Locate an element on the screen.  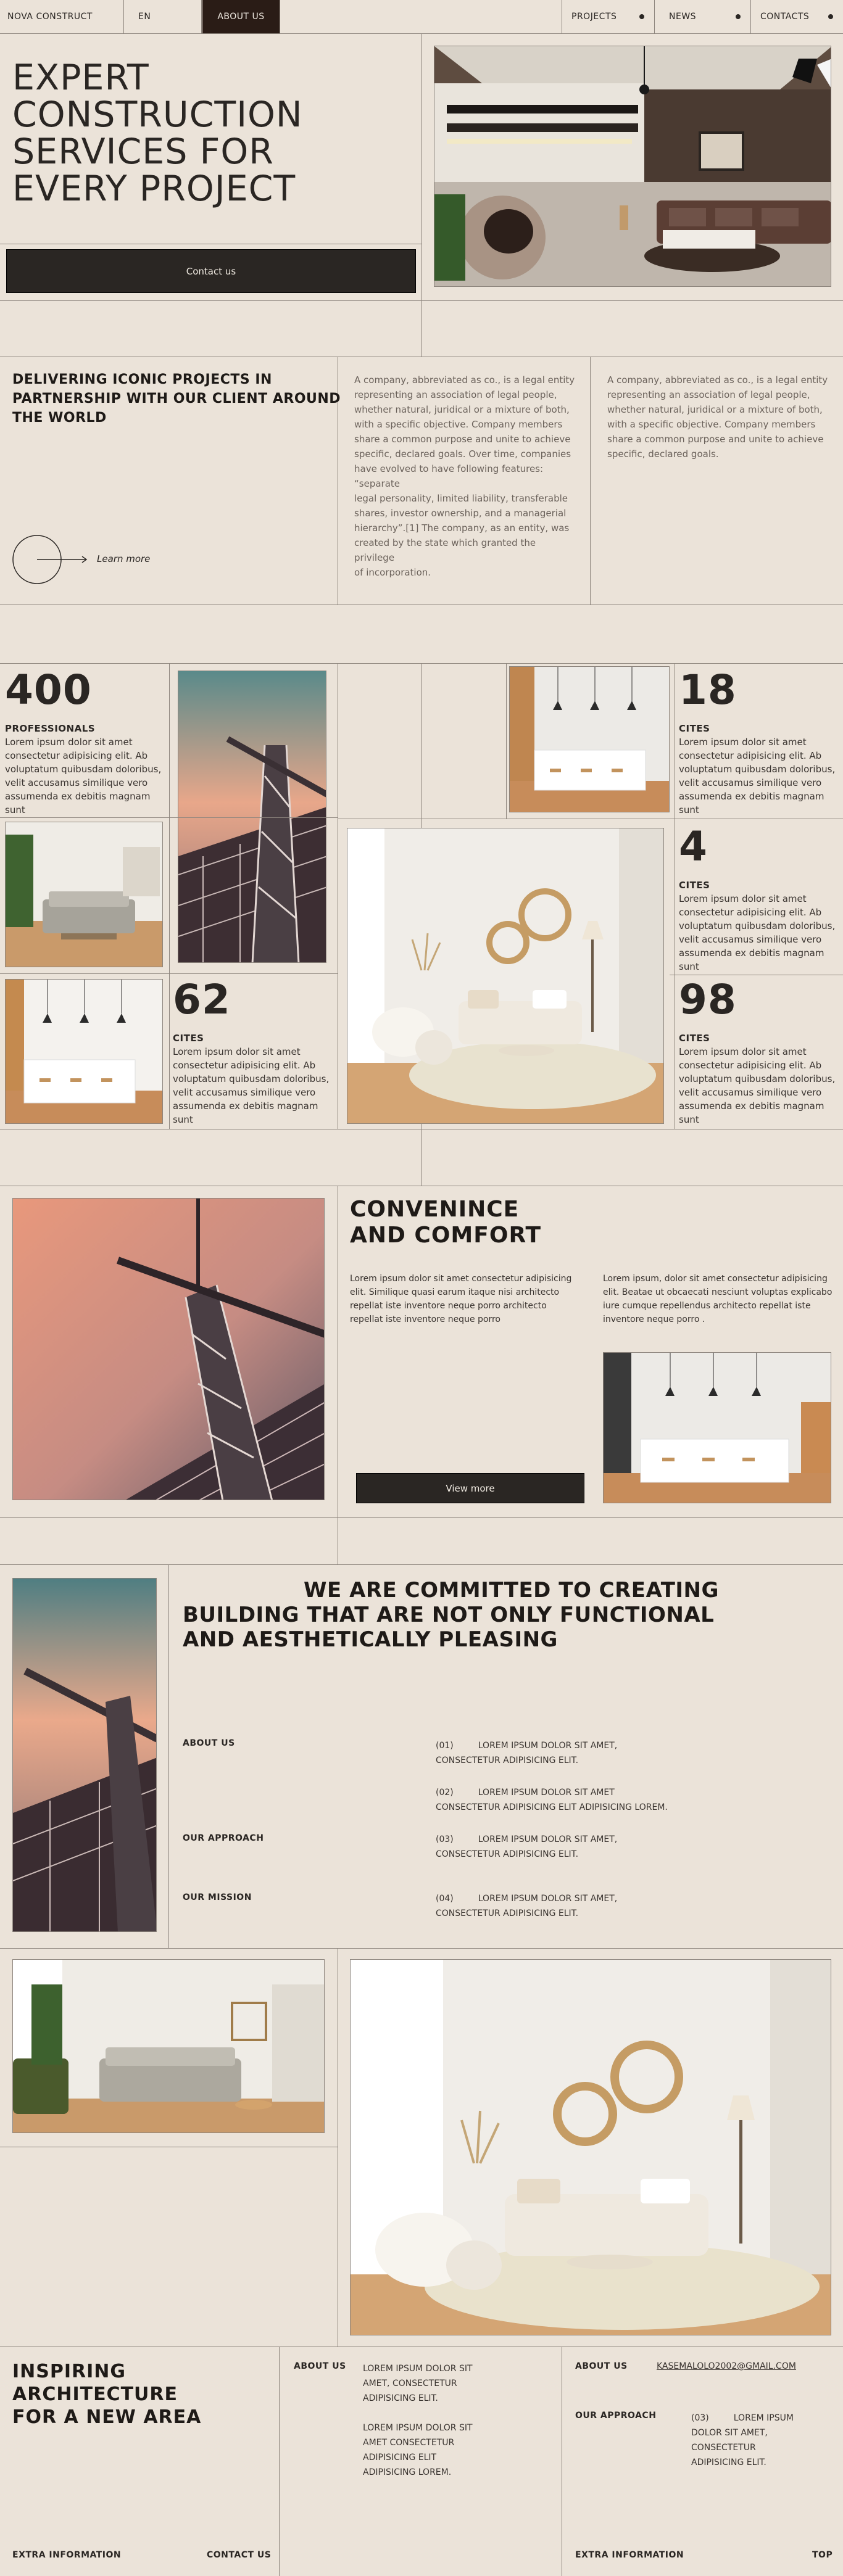
hero-title-line: EXPERT is located at coordinates (80, 77).